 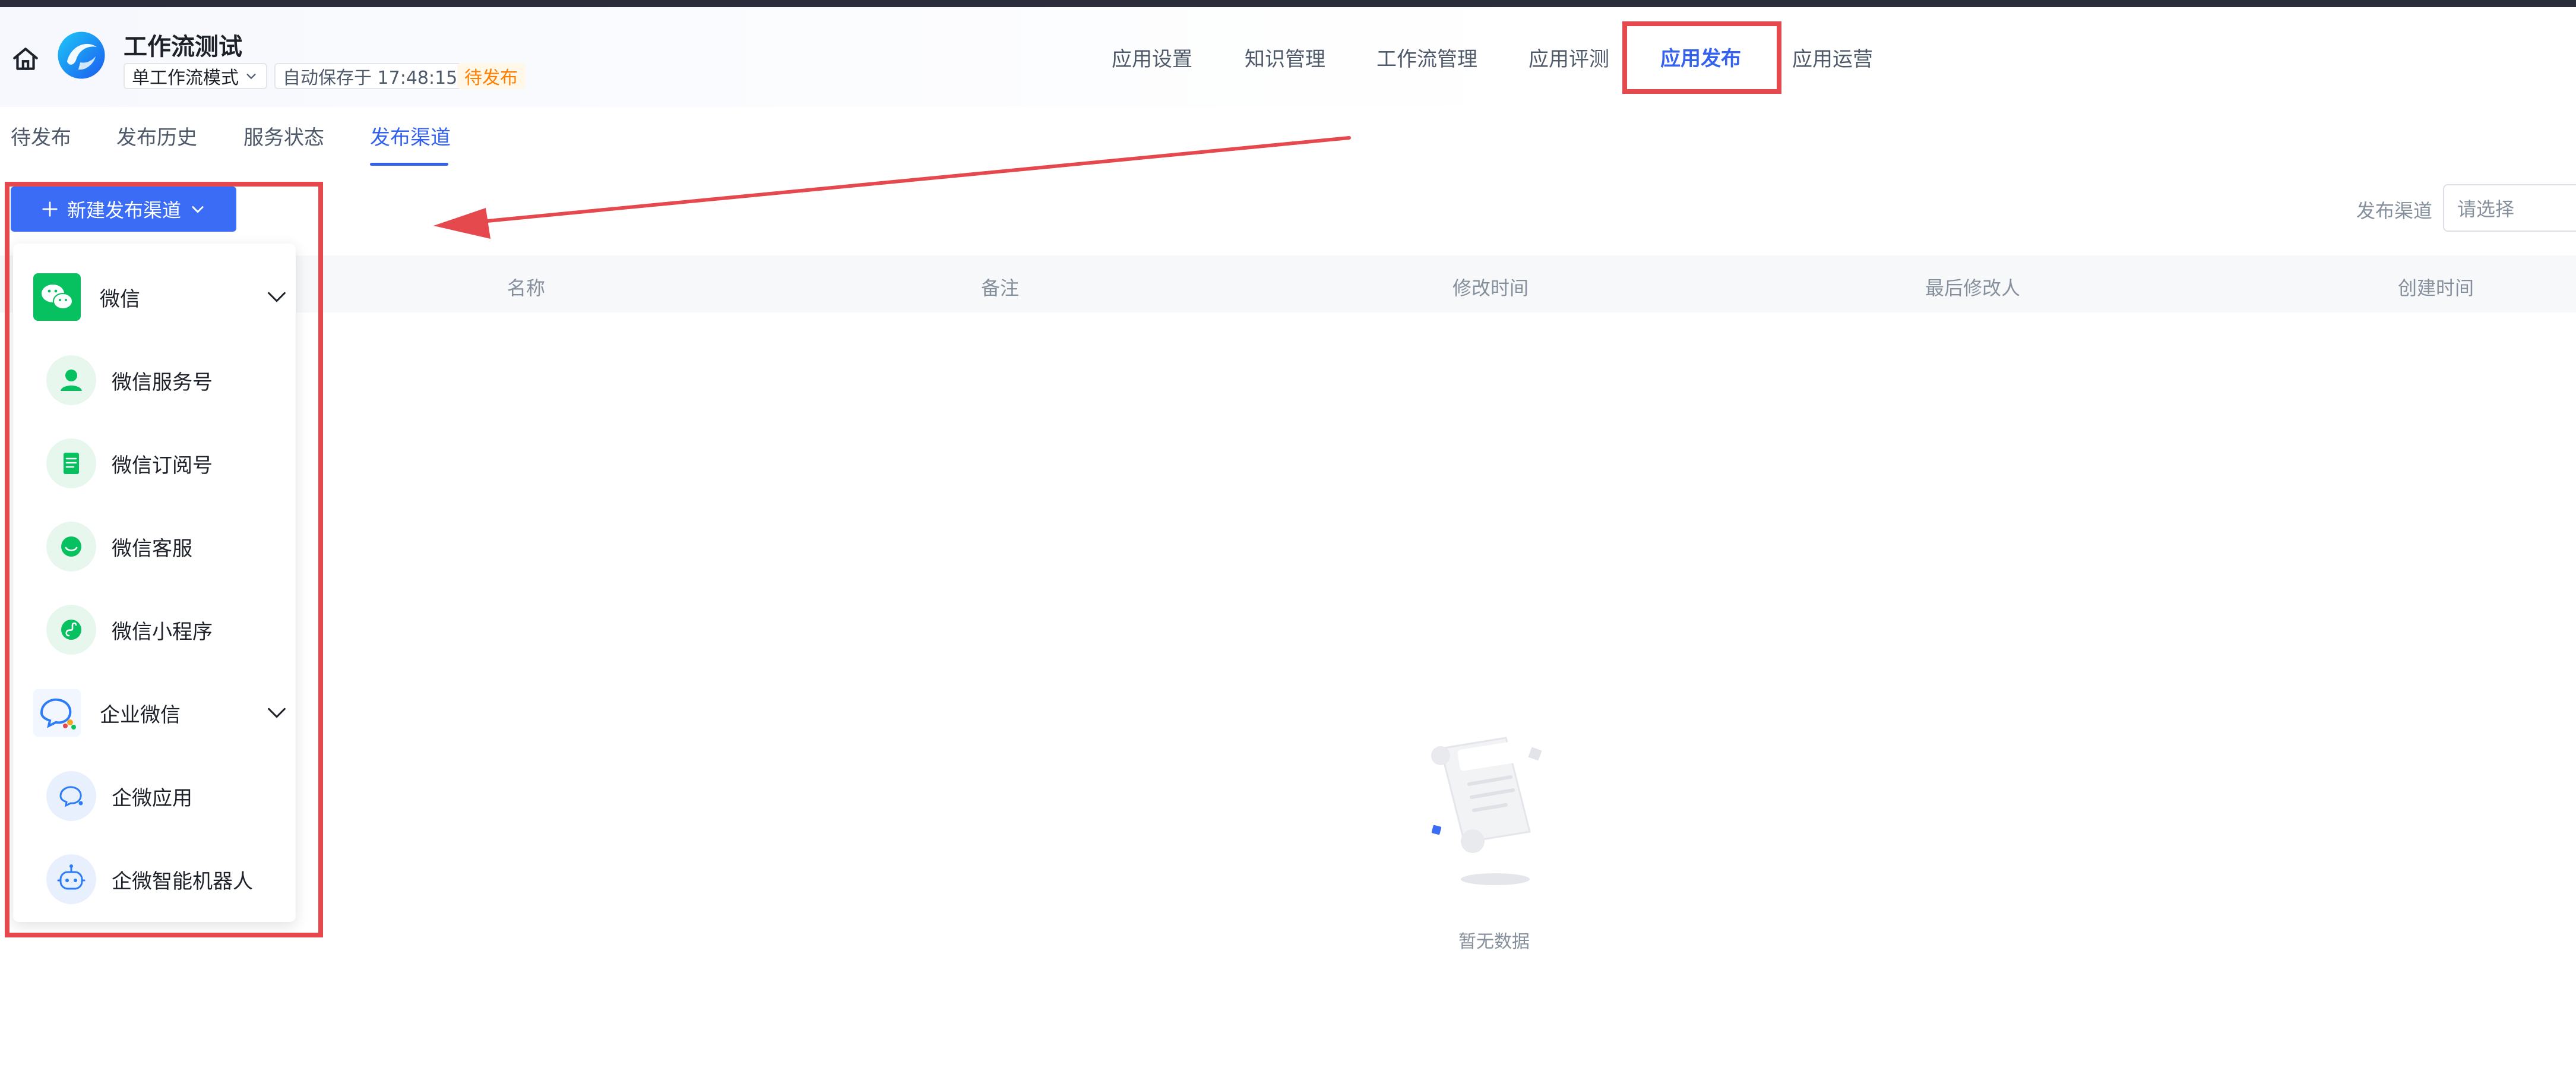 What do you see at coordinates (1288, 3) in the screenshot?
I see `window-top-bar` at bounding box center [1288, 3].